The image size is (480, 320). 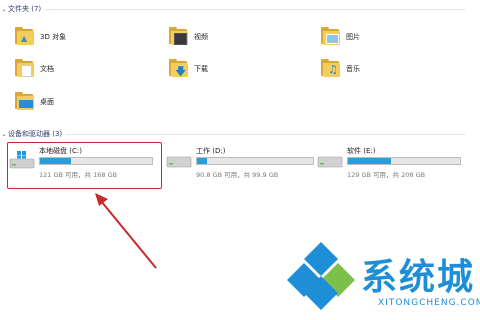 What do you see at coordinates (418, 277) in the screenshot?
I see `watermark-brand: 系统城` at bounding box center [418, 277].